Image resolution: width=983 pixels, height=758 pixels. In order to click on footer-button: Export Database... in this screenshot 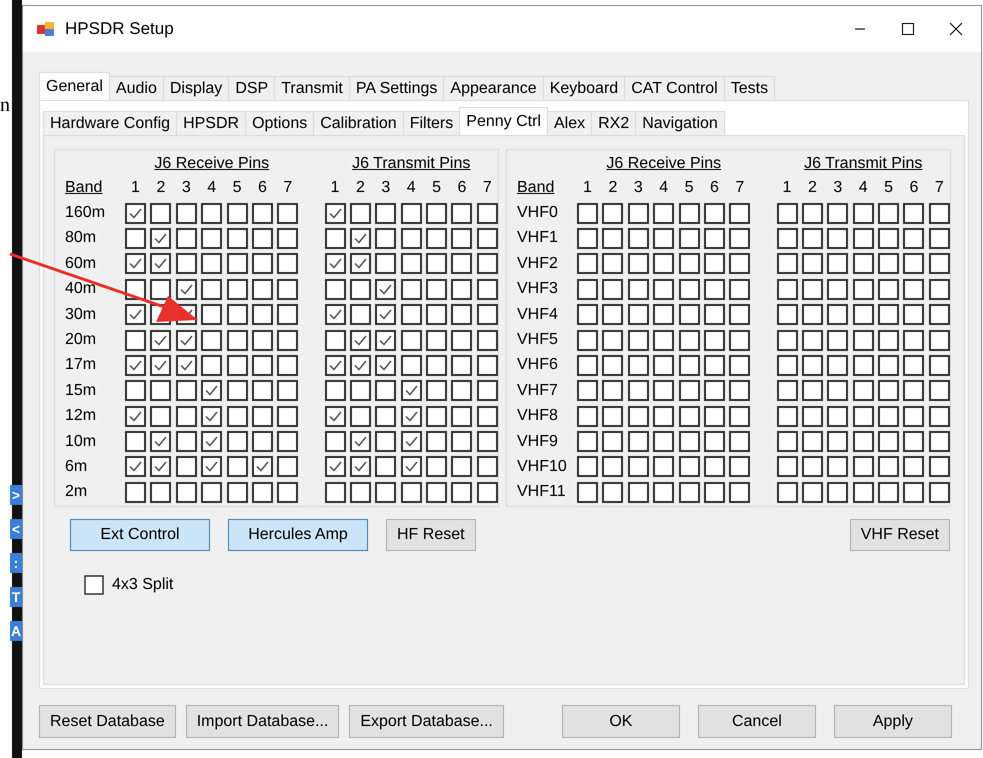, I will do `click(426, 721)`.